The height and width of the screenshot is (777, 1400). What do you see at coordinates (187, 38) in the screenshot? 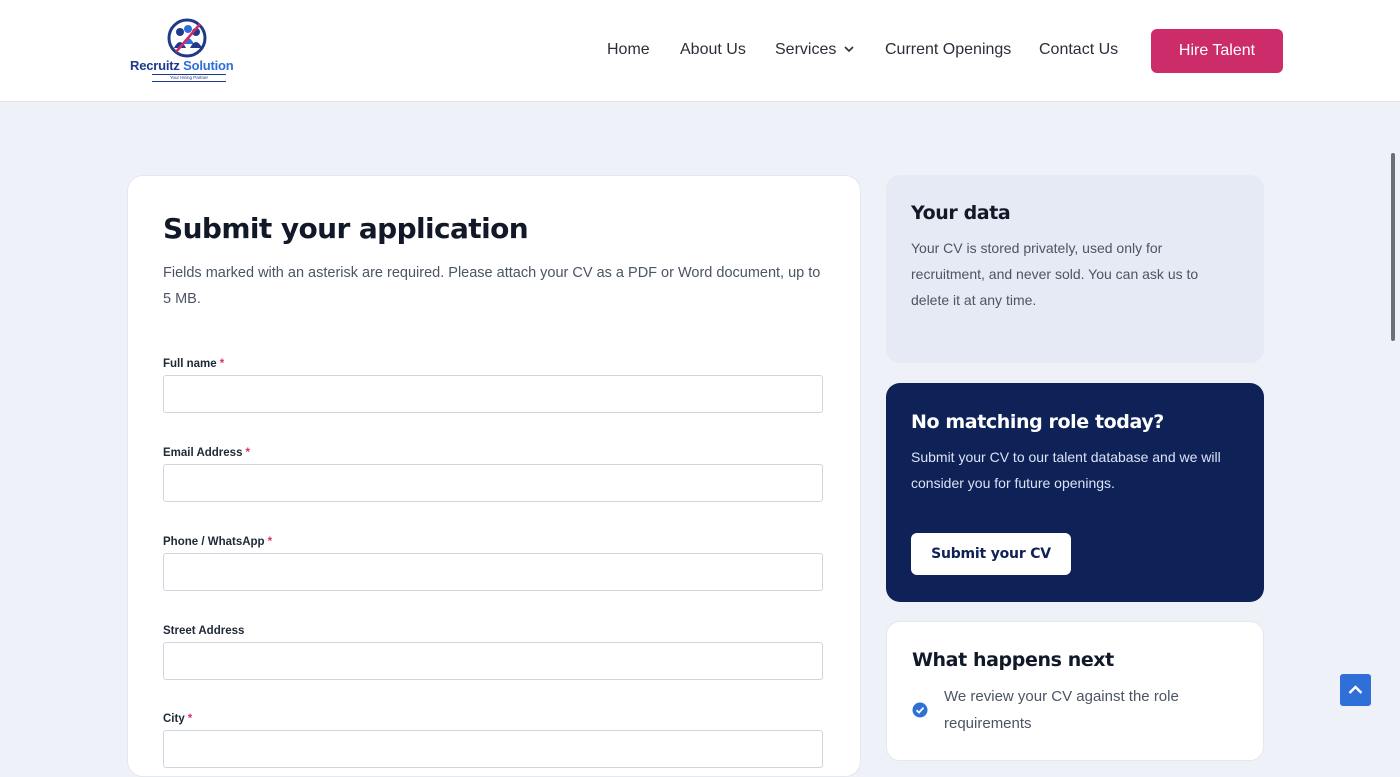
I see `logo-people-icon` at bounding box center [187, 38].